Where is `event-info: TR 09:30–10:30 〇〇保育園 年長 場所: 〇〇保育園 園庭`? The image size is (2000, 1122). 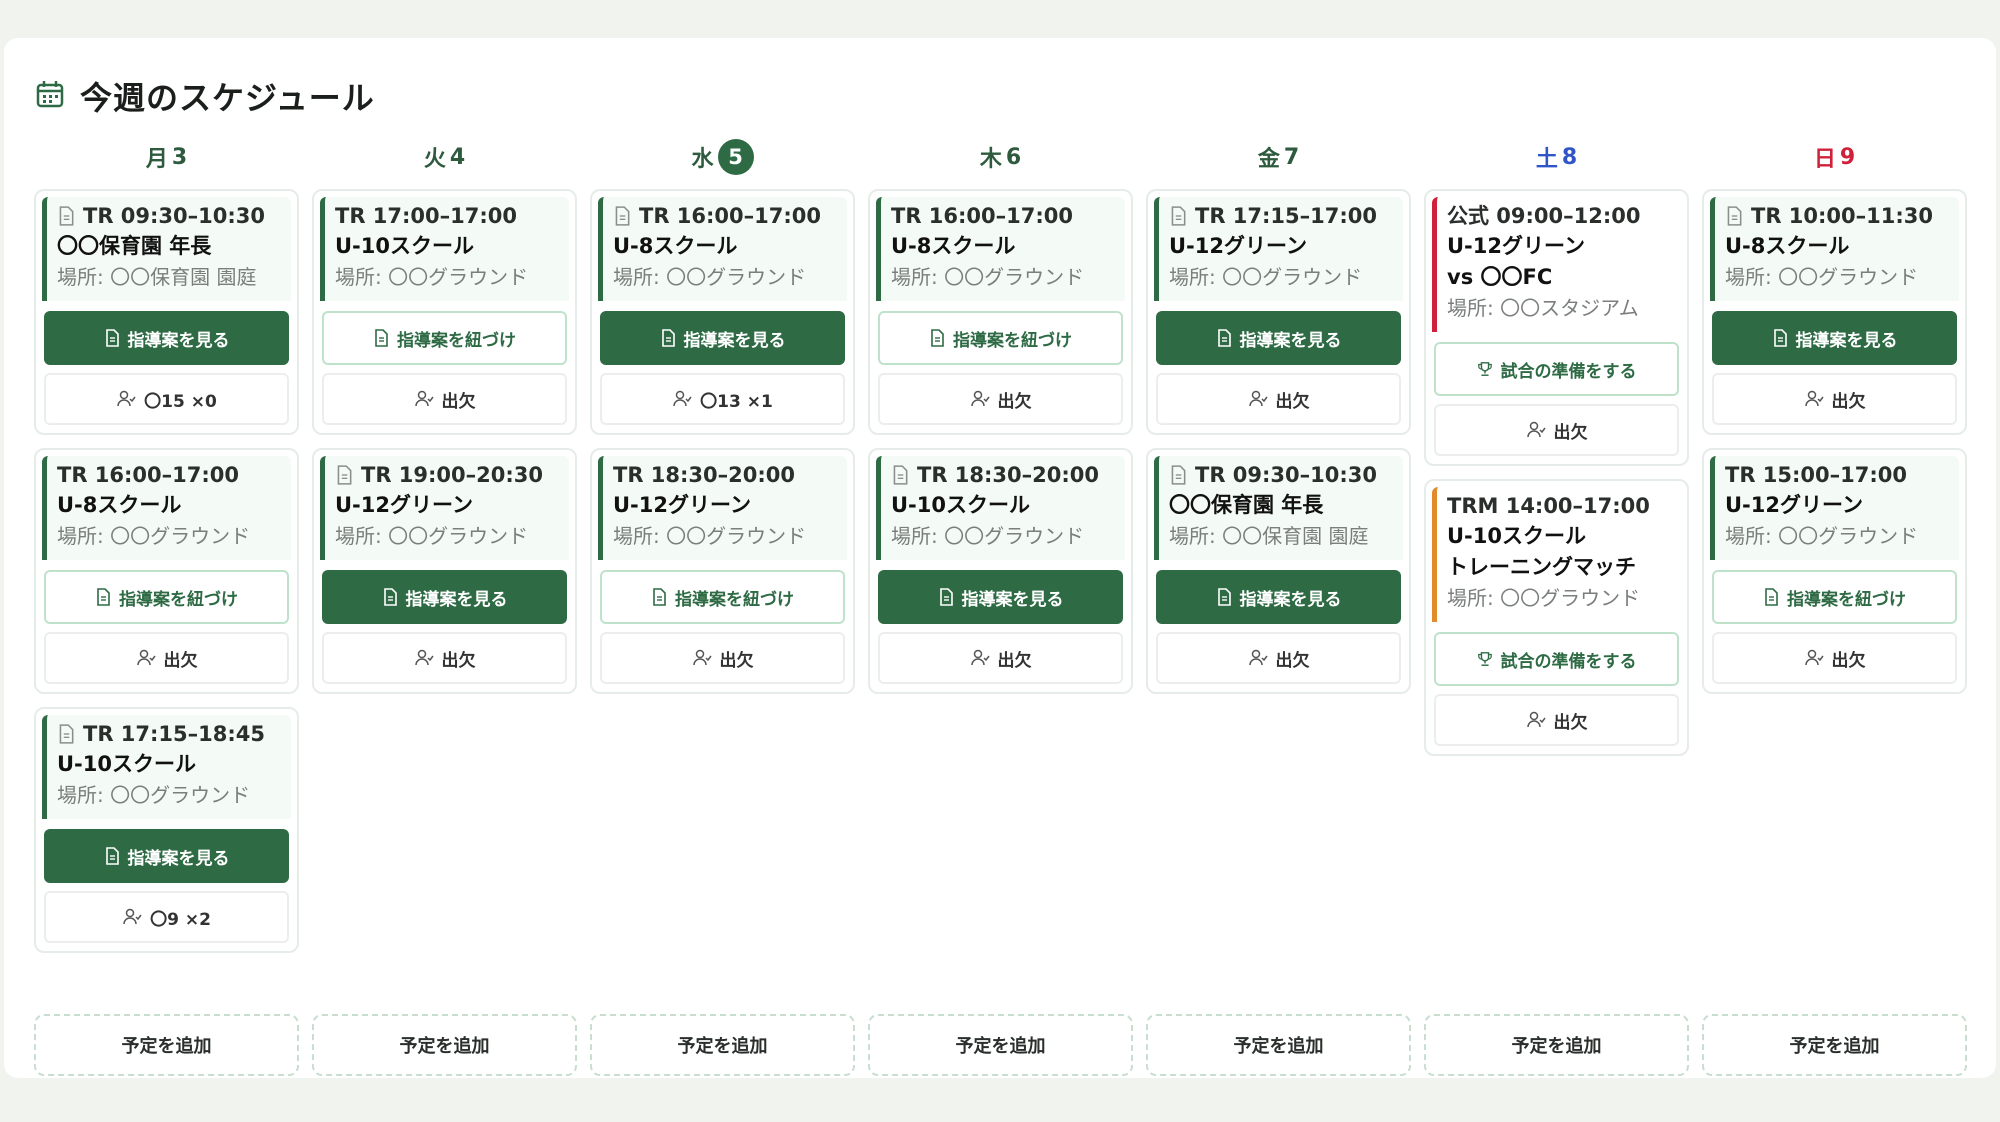
event-info: TR 09:30–10:30 〇〇保育園 年長 場所: 〇〇保育園 園庭 is located at coordinates (1278, 508).